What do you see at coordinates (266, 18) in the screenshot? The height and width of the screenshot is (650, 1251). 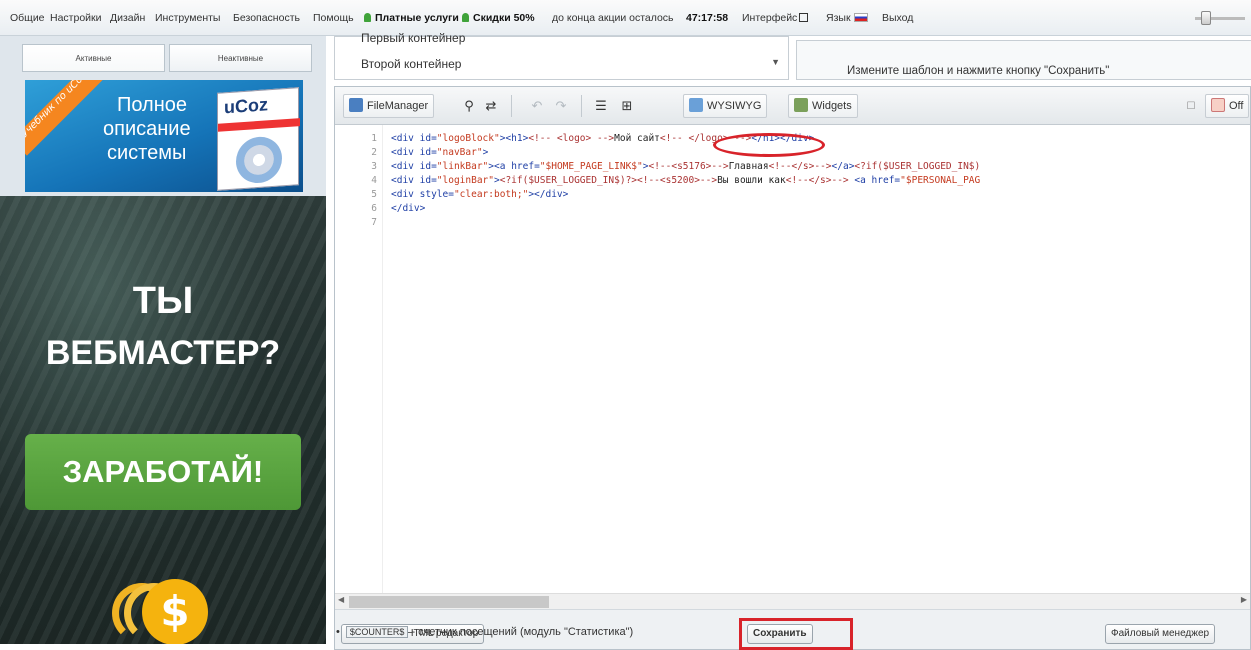 I see `menu-security: Безопасность` at bounding box center [266, 18].